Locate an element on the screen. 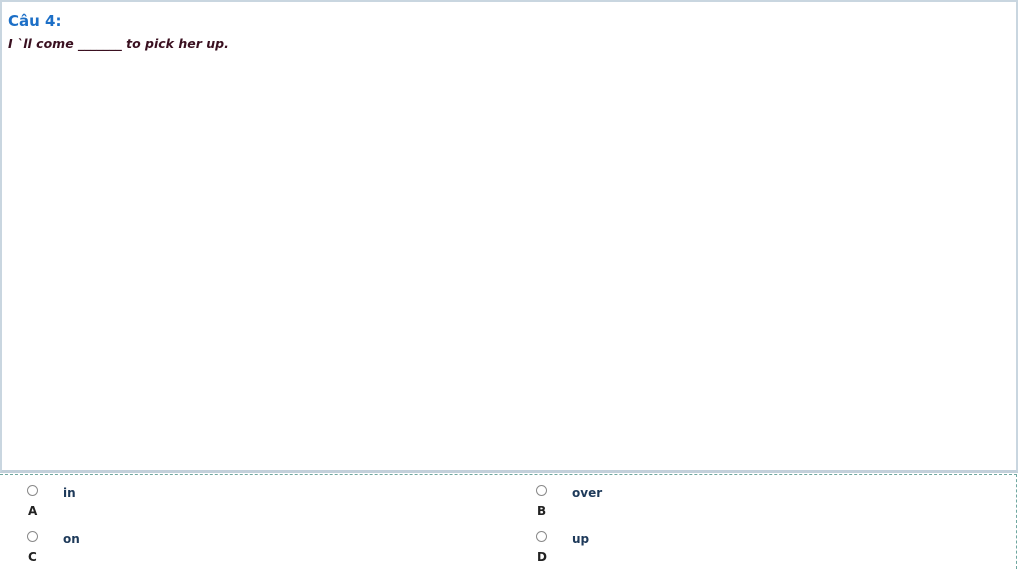 The image size is (1024, 573). radio-button-a is located at coordinates (32, 490).